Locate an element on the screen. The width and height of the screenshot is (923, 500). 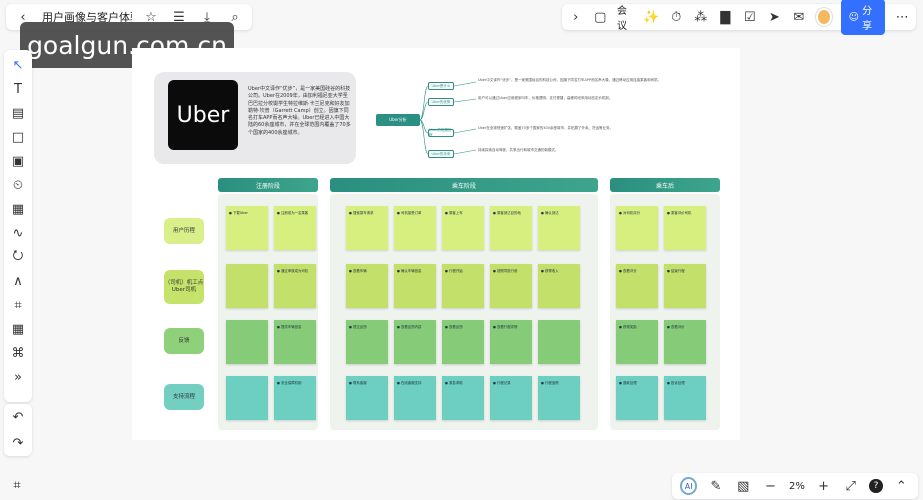
sticky-note: ● 下载Uber is located at coordinates (247, 228).